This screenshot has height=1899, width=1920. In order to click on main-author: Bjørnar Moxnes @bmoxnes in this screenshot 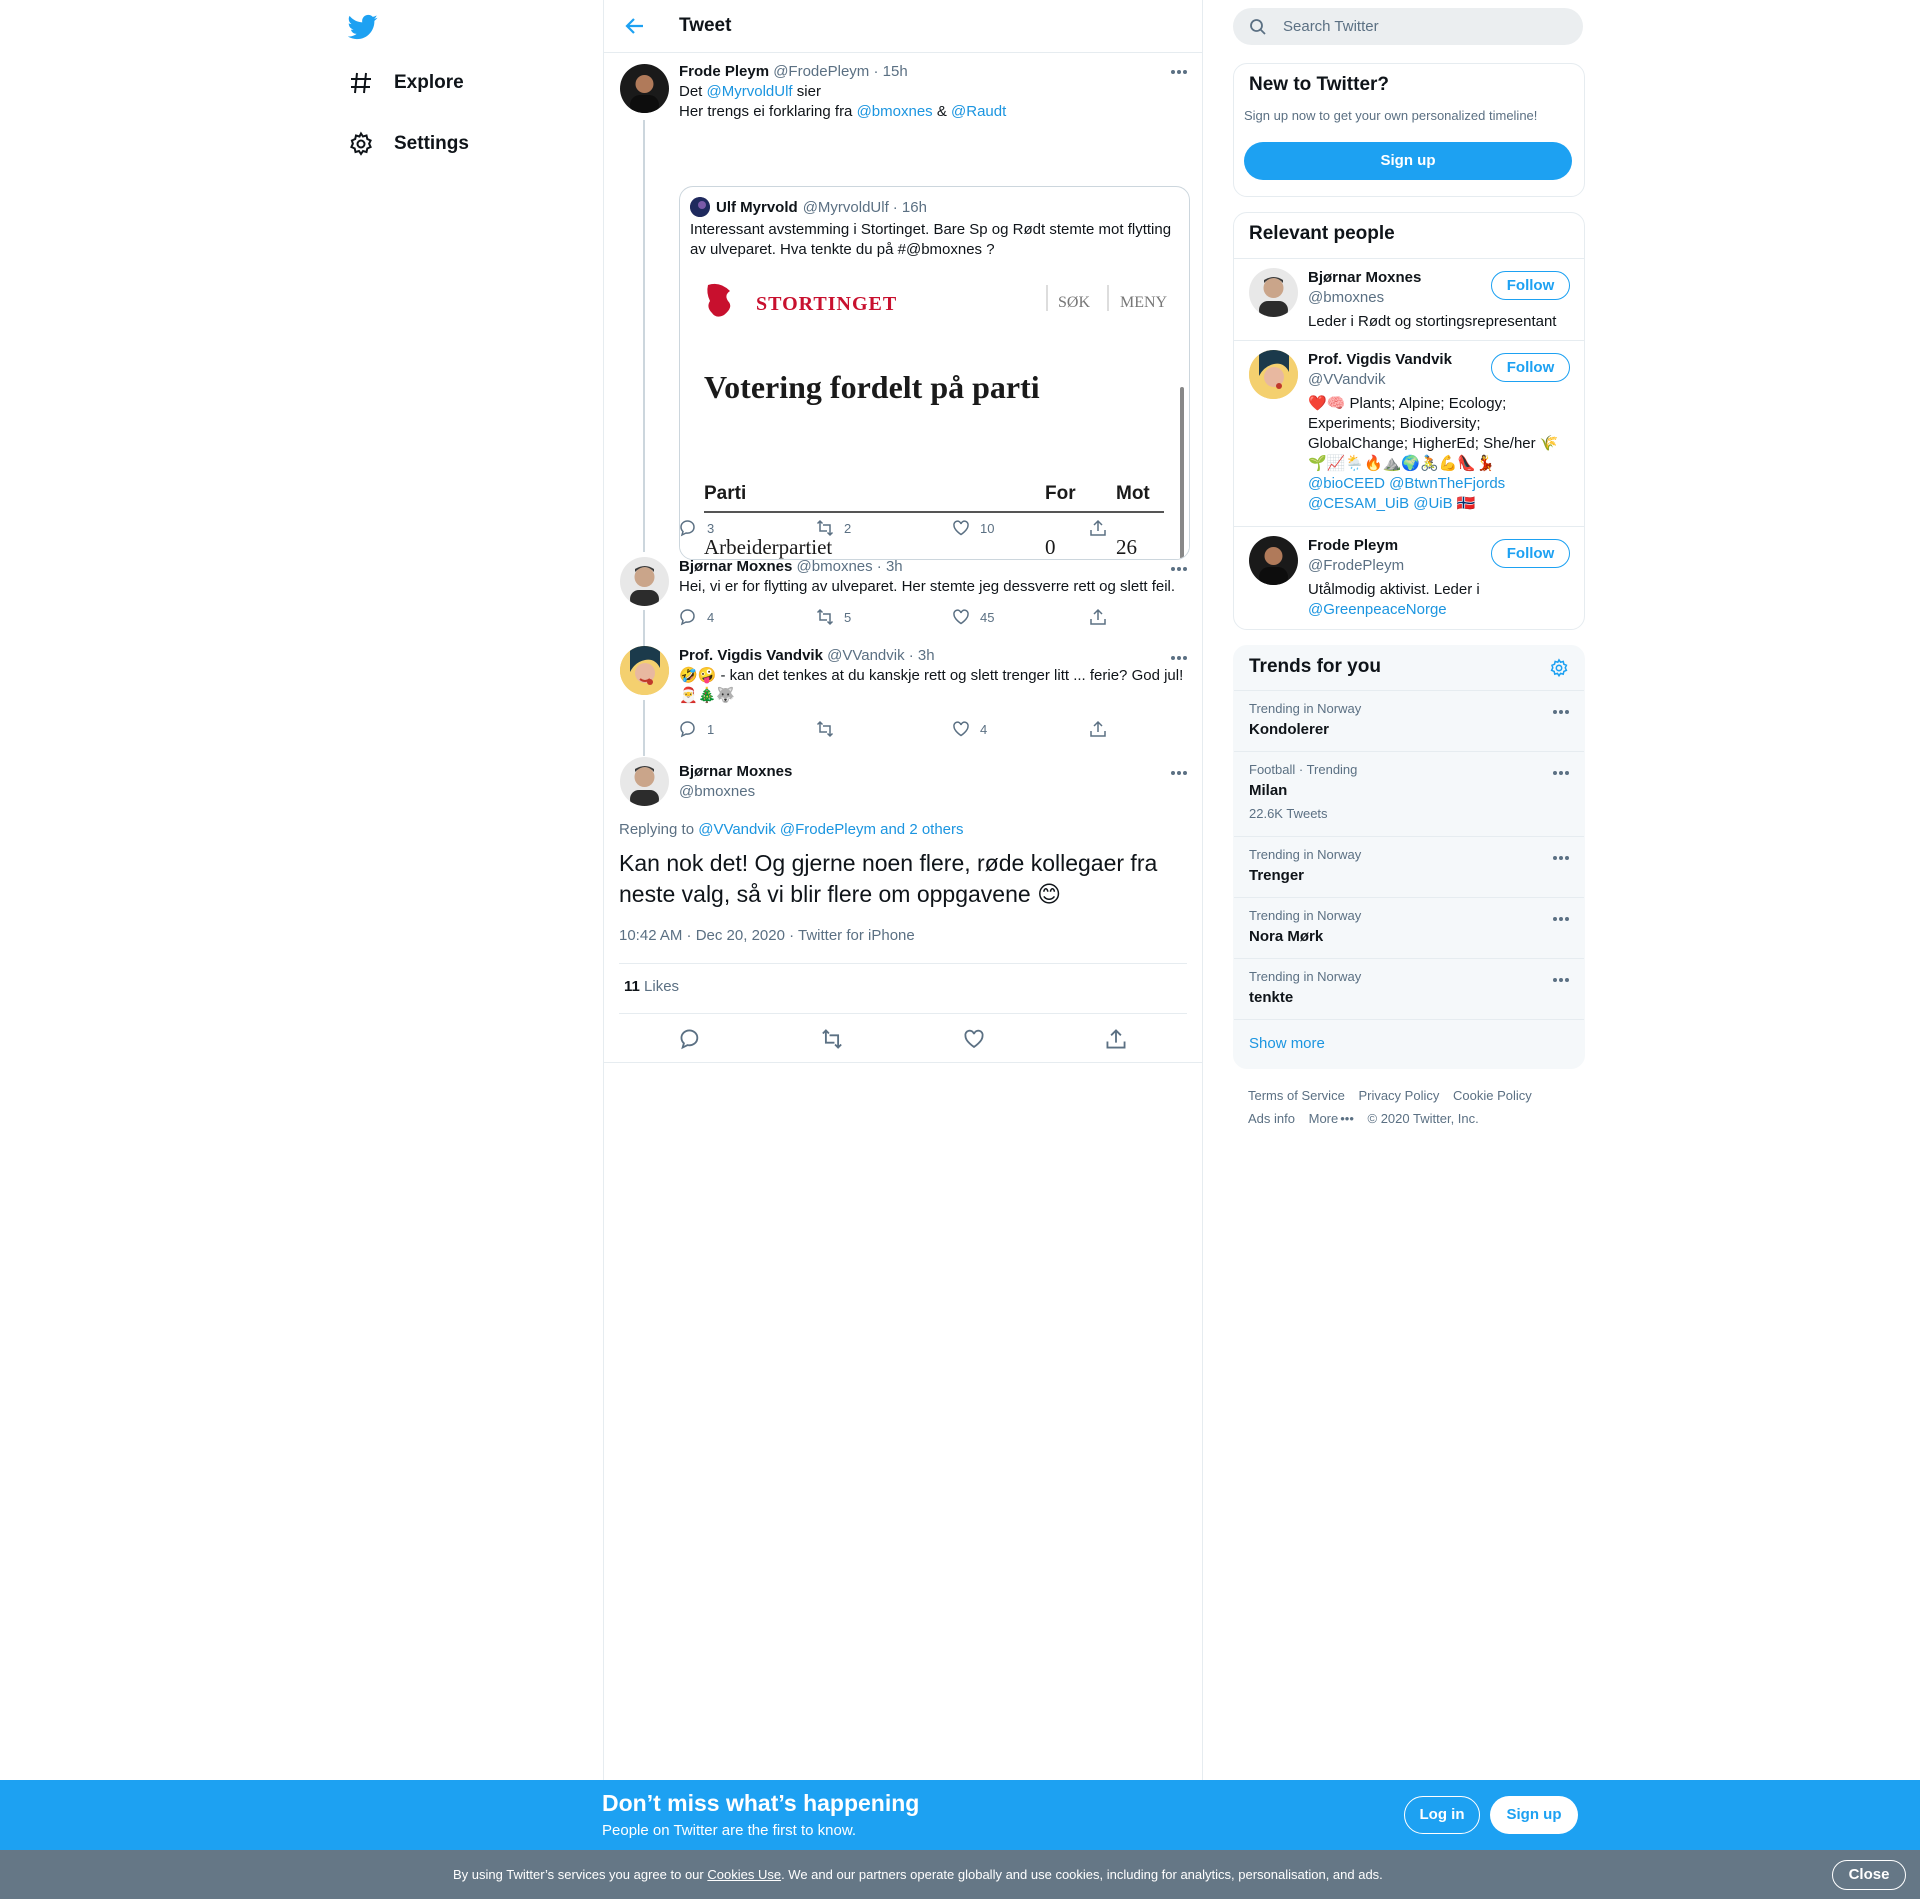, I will do `click(933, 782)`.